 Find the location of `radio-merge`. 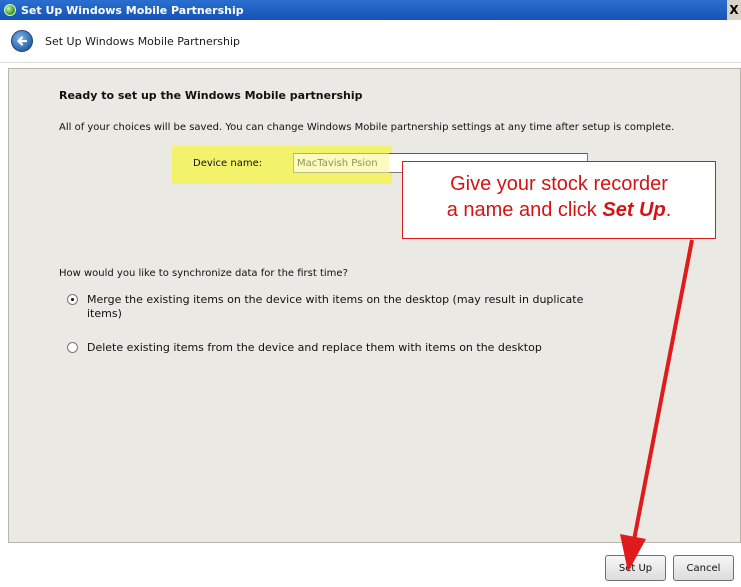

radio-merge is located at coordinates (72, 299).